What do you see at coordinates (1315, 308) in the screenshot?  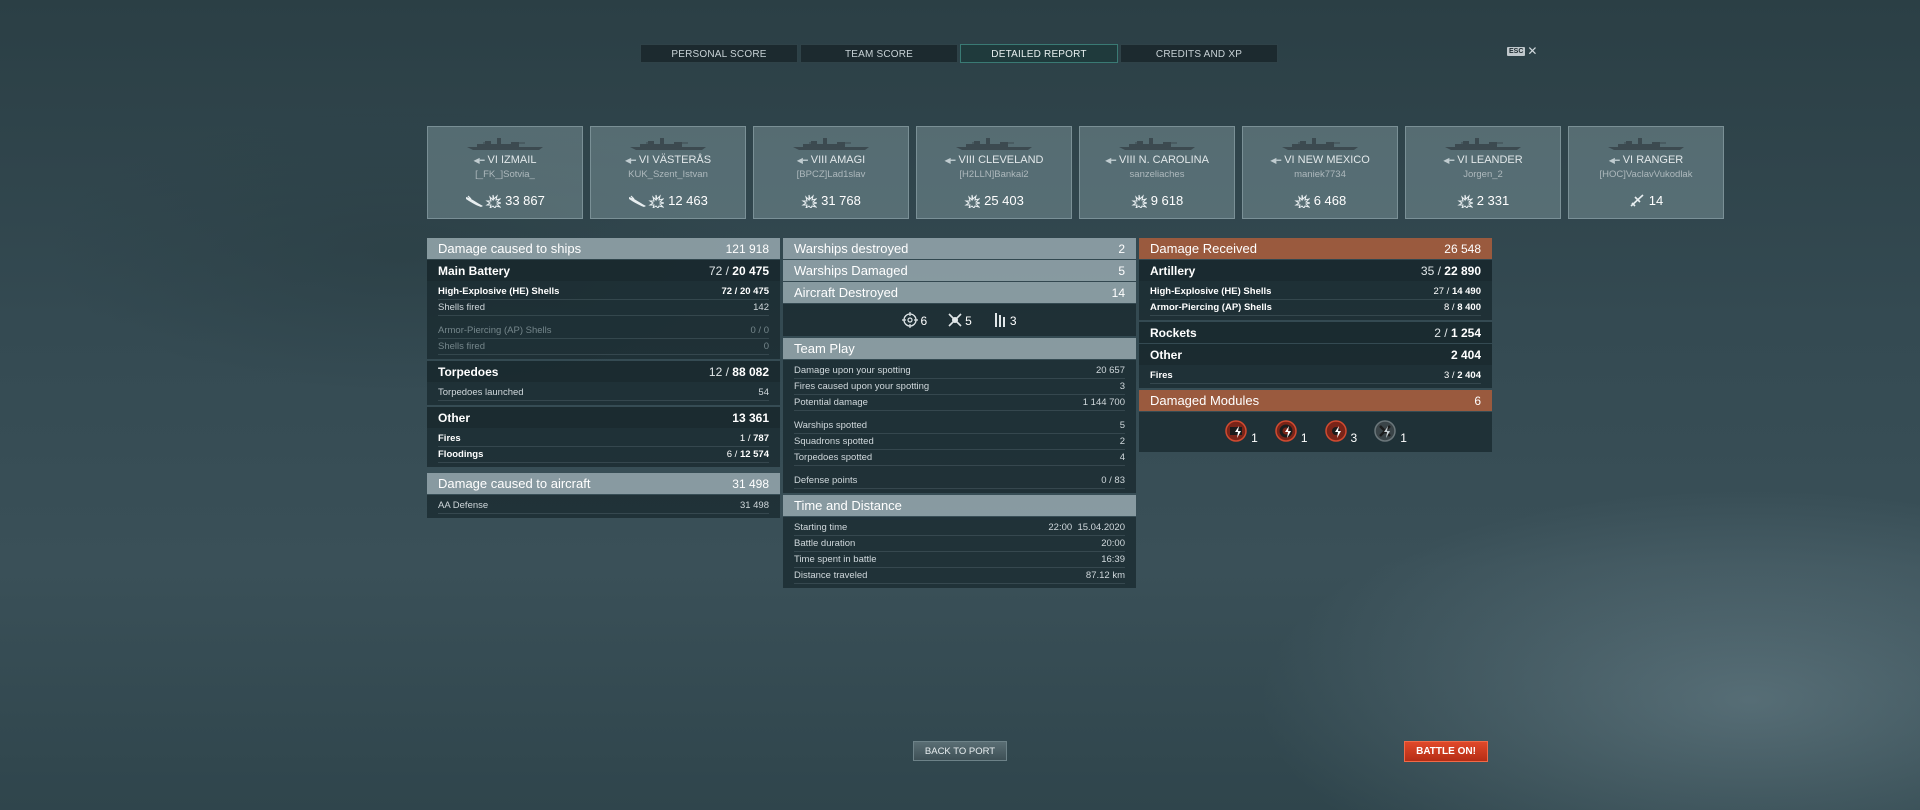 I see `received-ap-row: Armor-Piercing (AP) Shells 8 / 8 400` at bounding box center [1315, 308].